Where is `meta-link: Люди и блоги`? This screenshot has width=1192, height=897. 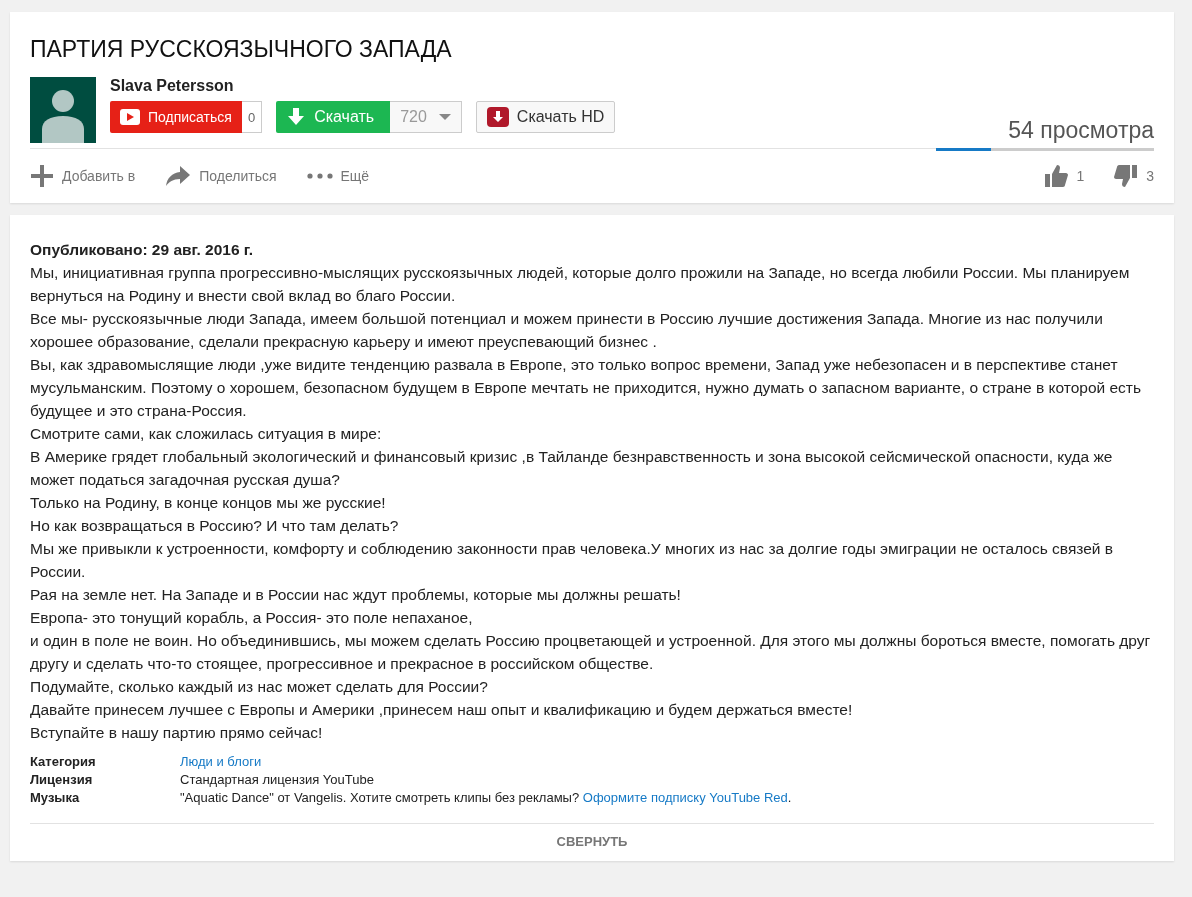 meta-link: Люди и блоги is located at coordinates (221, 761).